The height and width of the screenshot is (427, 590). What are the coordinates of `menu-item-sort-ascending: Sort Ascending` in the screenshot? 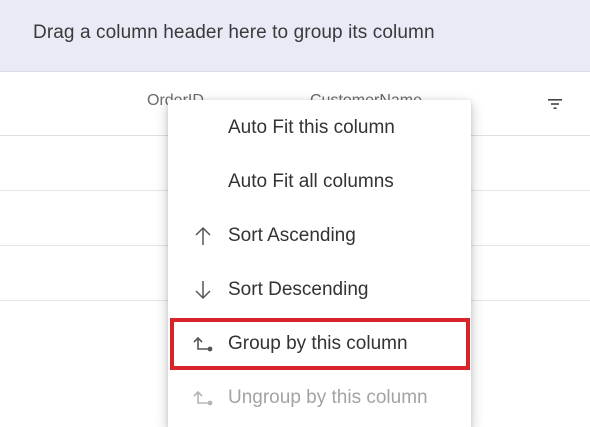 It's located at (319, 236).